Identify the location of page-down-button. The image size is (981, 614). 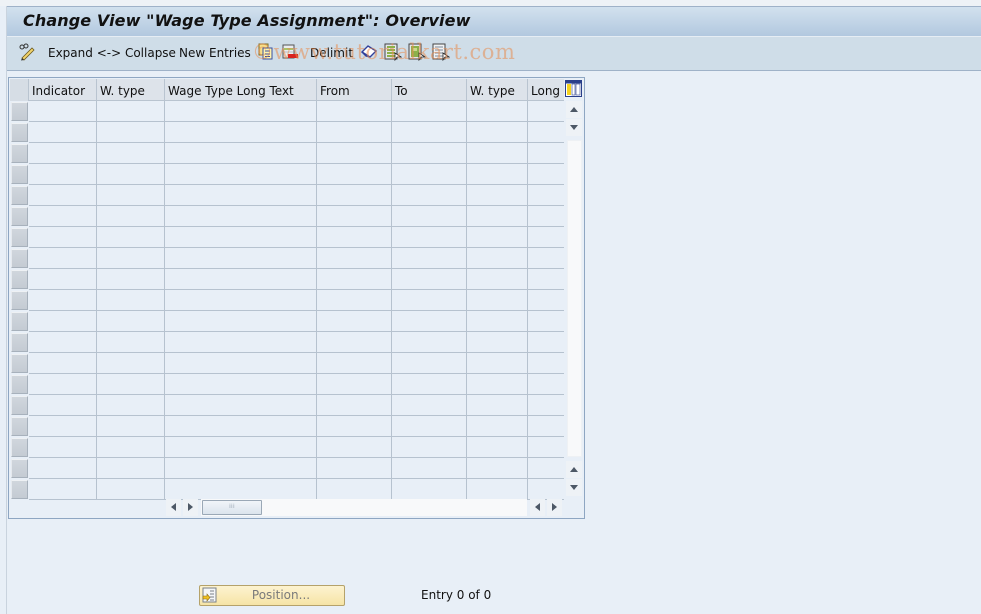
(574, 487).